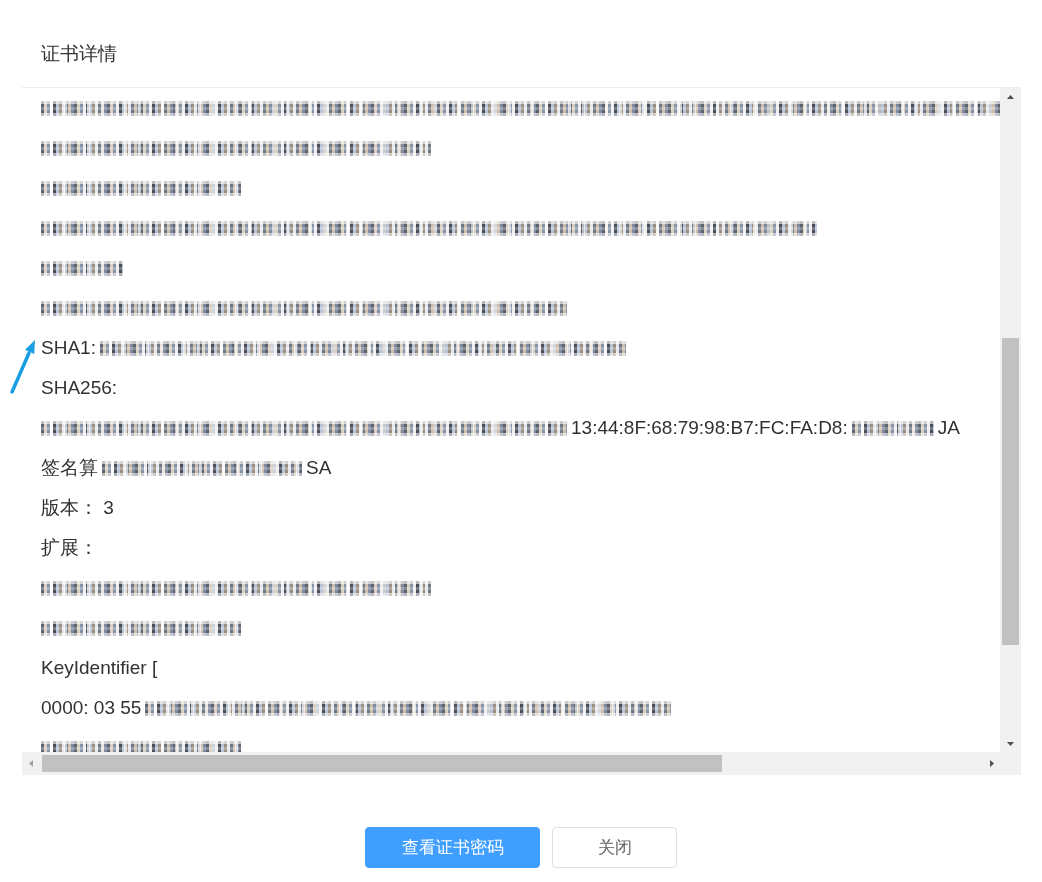 The width and height of the screenshot is (1042, 882). What do you see at coordinates (77, 508) in the screenshot?
I see `certificate-line-text: 版本： 3` at bounding box center [77, 508].